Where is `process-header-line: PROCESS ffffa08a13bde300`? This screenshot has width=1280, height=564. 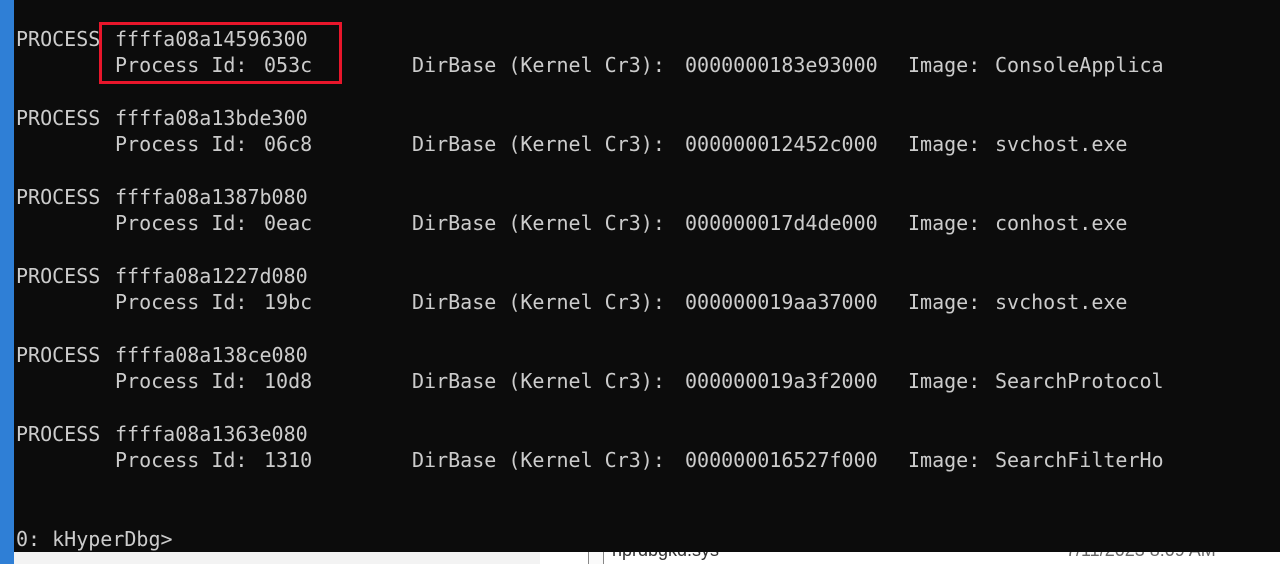
process-header-line: PROCESS ffffa08a13bde300 is located at coordinates (162, 118).